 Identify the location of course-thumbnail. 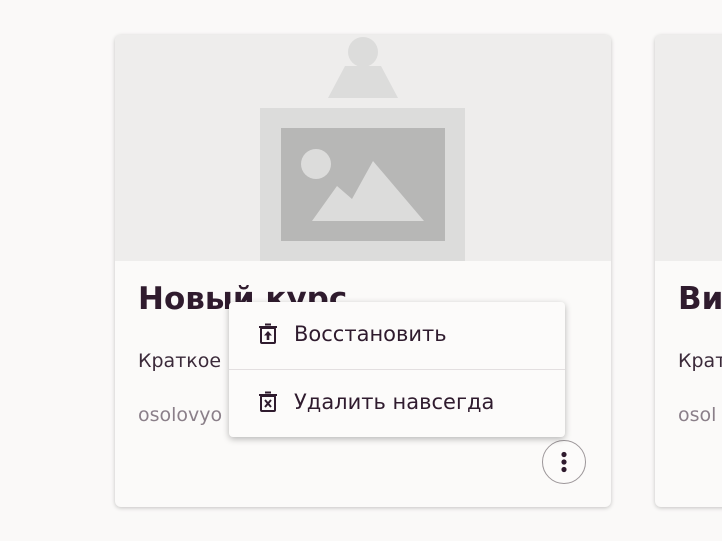
(688, 148).